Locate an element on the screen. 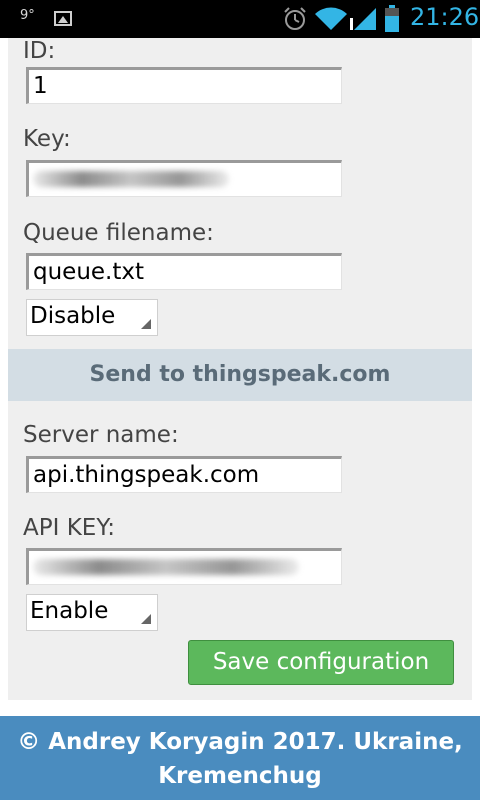 This screenshot has height=800, width=480. api-key-input is located at coordinates (184, 566).